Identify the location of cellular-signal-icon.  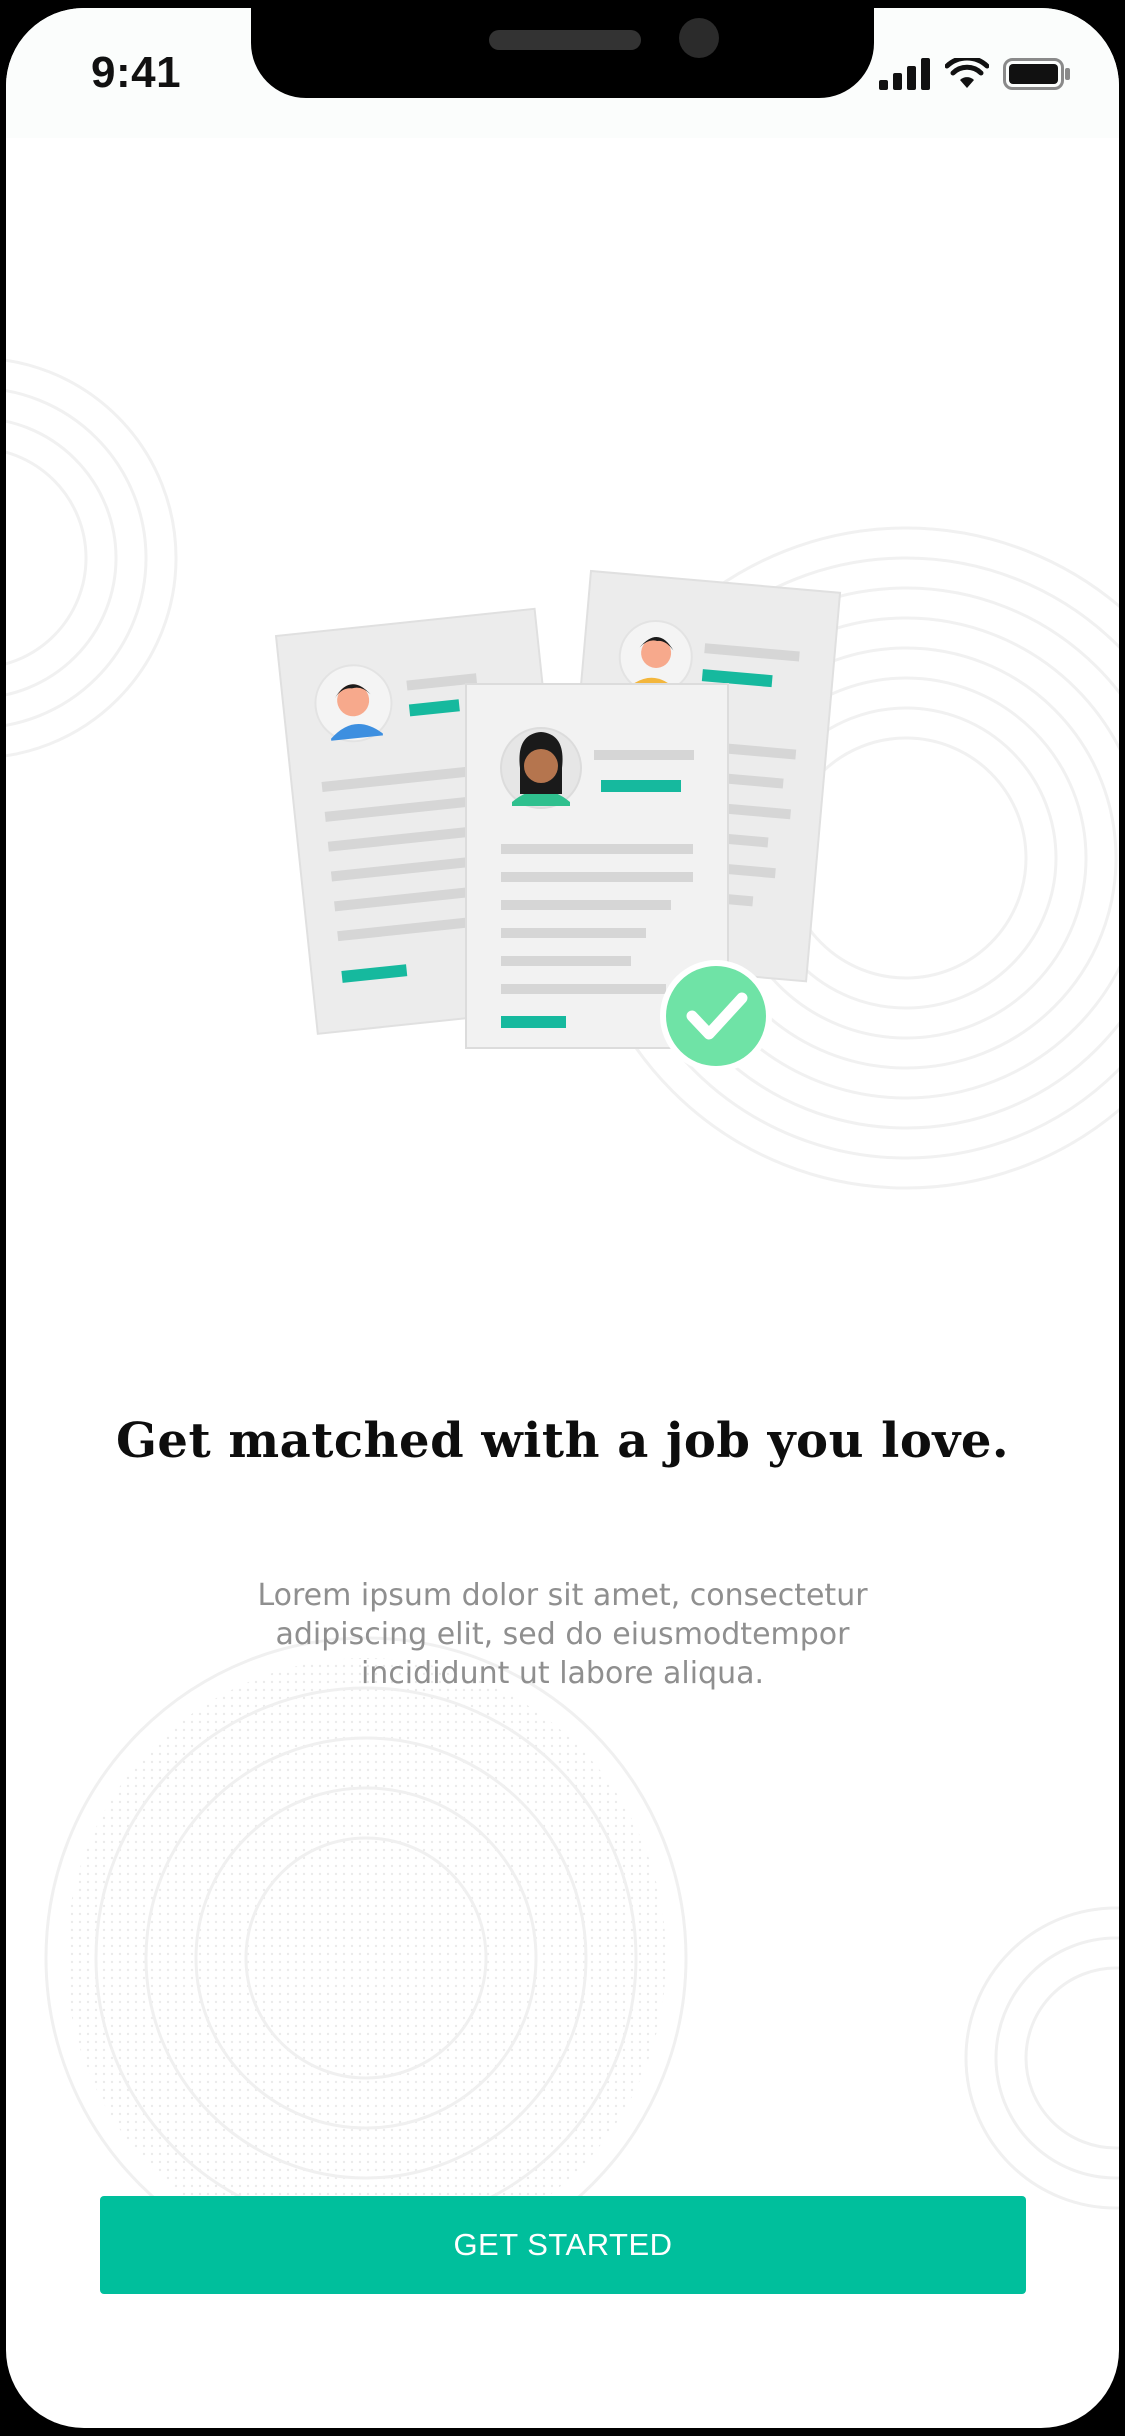
(904, 74).